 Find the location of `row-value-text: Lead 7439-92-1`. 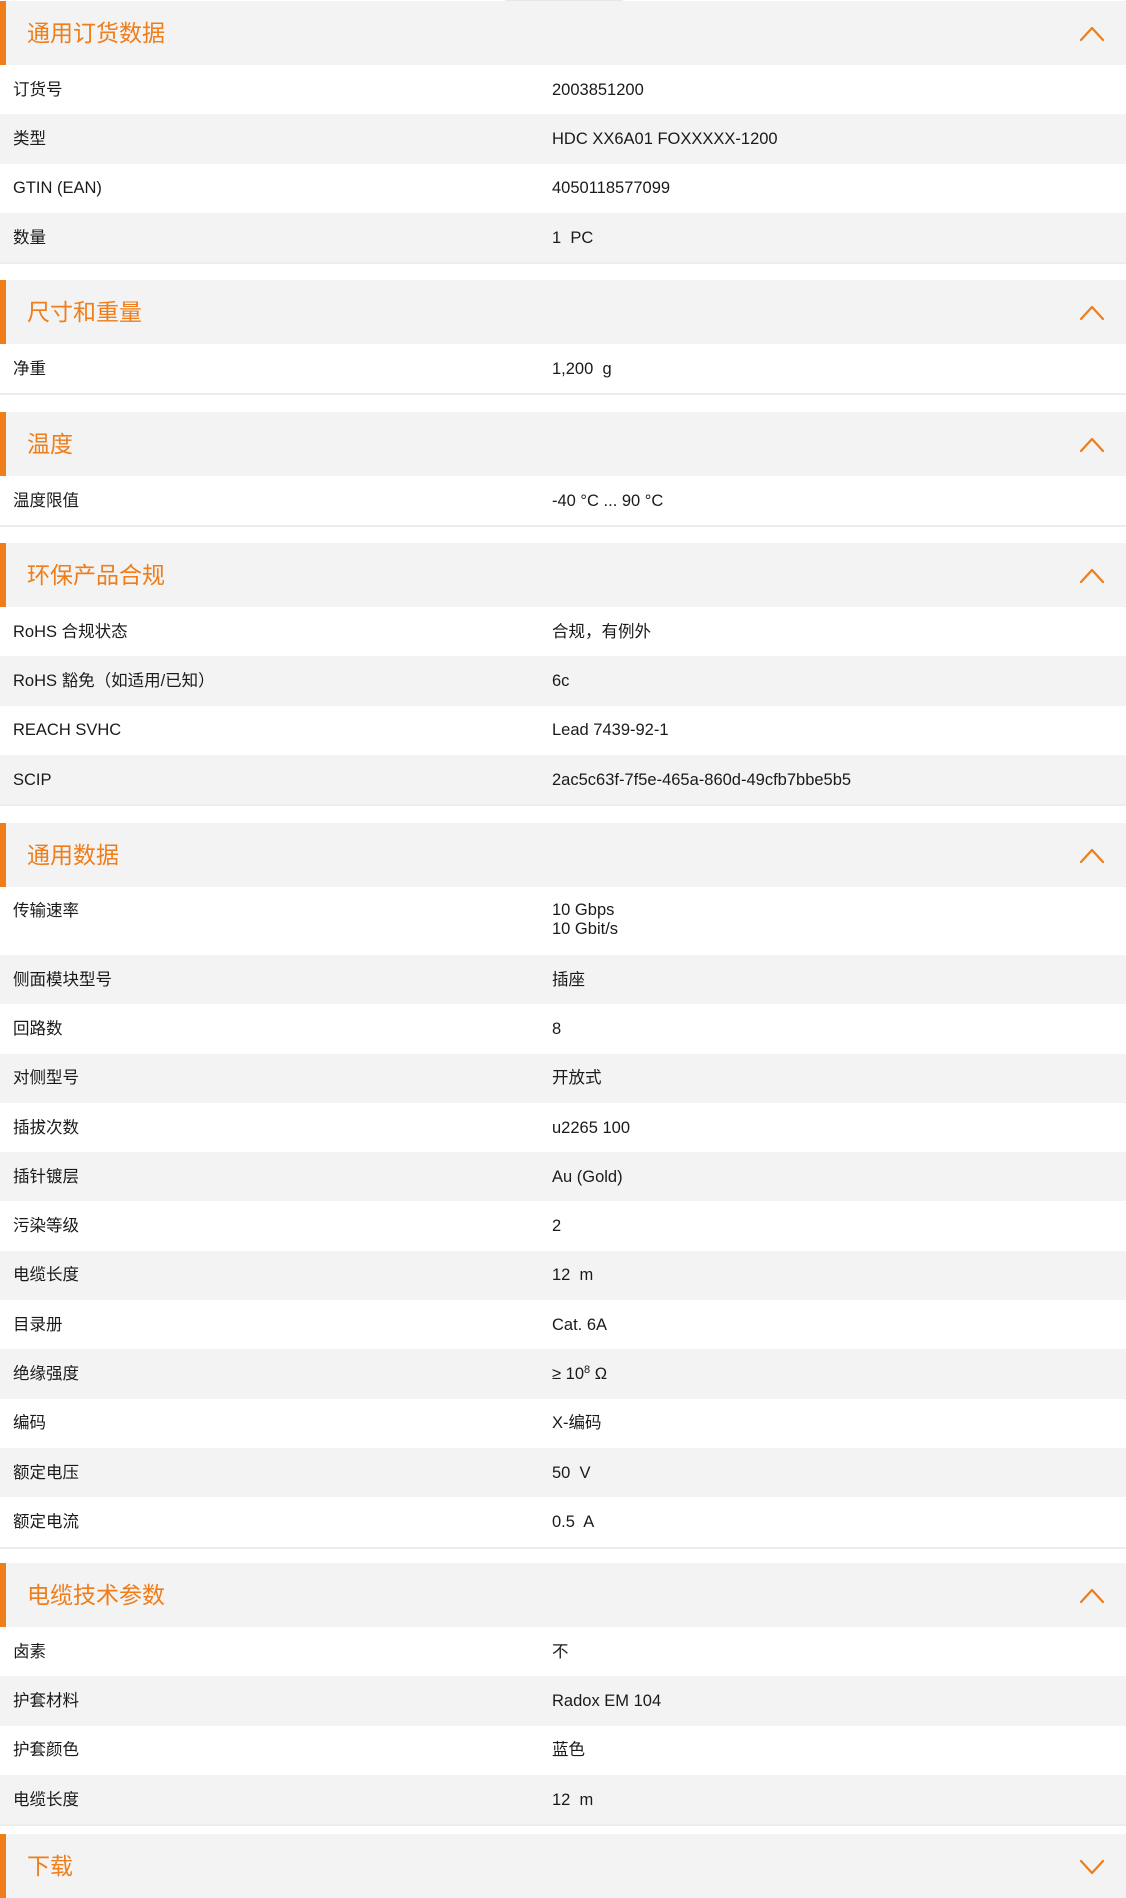

row-value-text: Lead 7439-92-1 is located at coordinates (610, 730).